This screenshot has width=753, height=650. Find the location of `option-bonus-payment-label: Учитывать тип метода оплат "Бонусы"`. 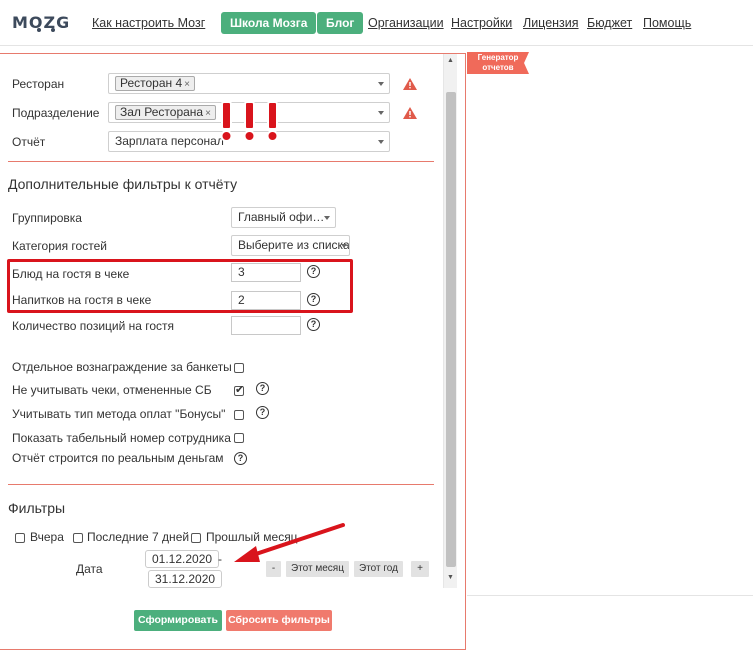

option-bonus-payment-label: Учитывать тип метода оплат "Бонусы" is located at coordinates (119, 414).